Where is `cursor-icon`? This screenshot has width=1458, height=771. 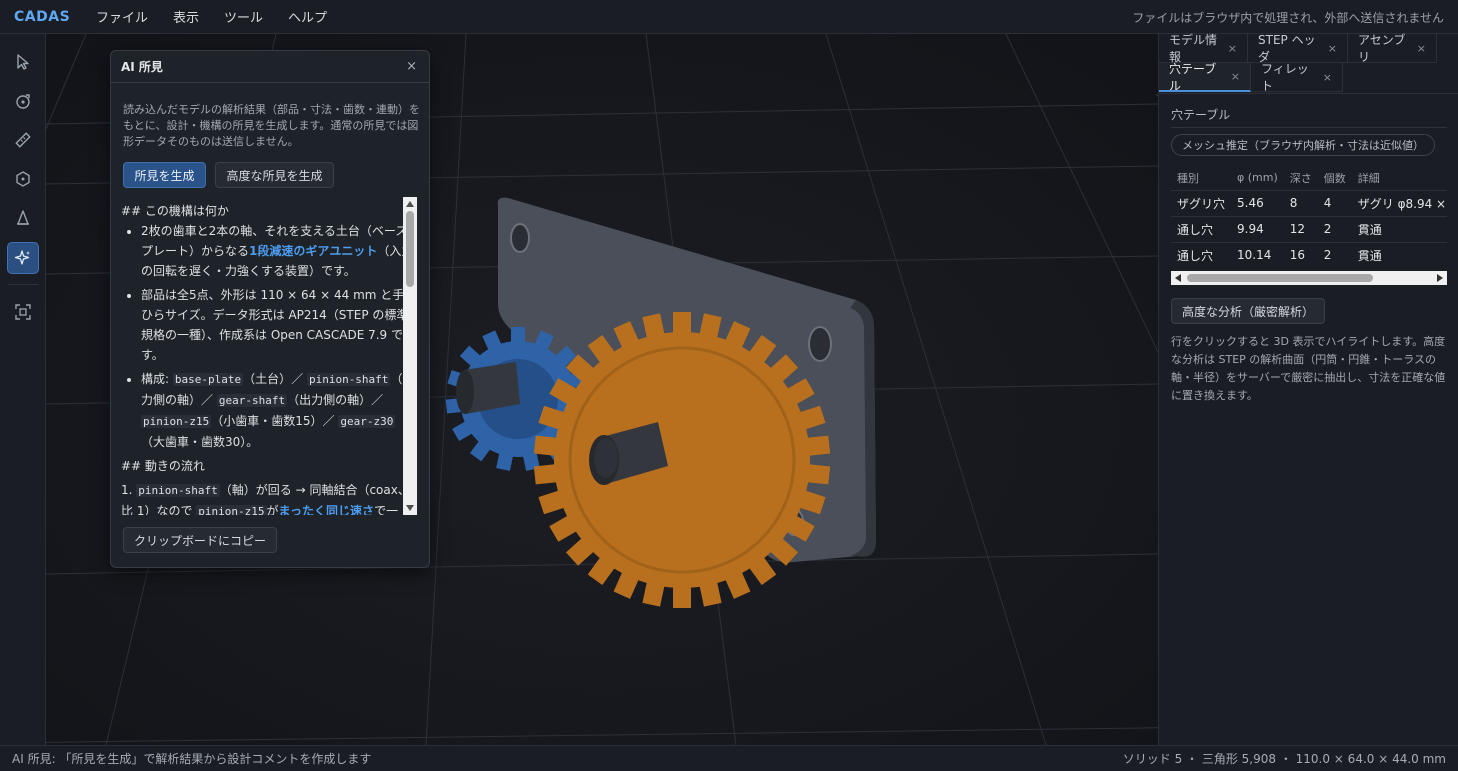 cursor-icon is located at coordinates (23, 62).